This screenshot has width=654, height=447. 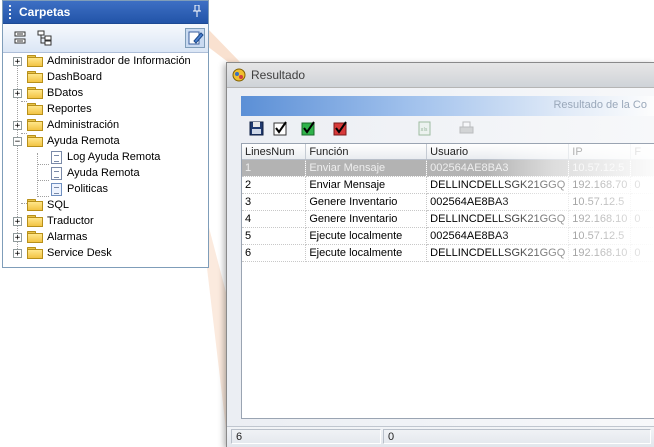 I want to click on excel-export-icon: xls, so click(x=424, y=128).